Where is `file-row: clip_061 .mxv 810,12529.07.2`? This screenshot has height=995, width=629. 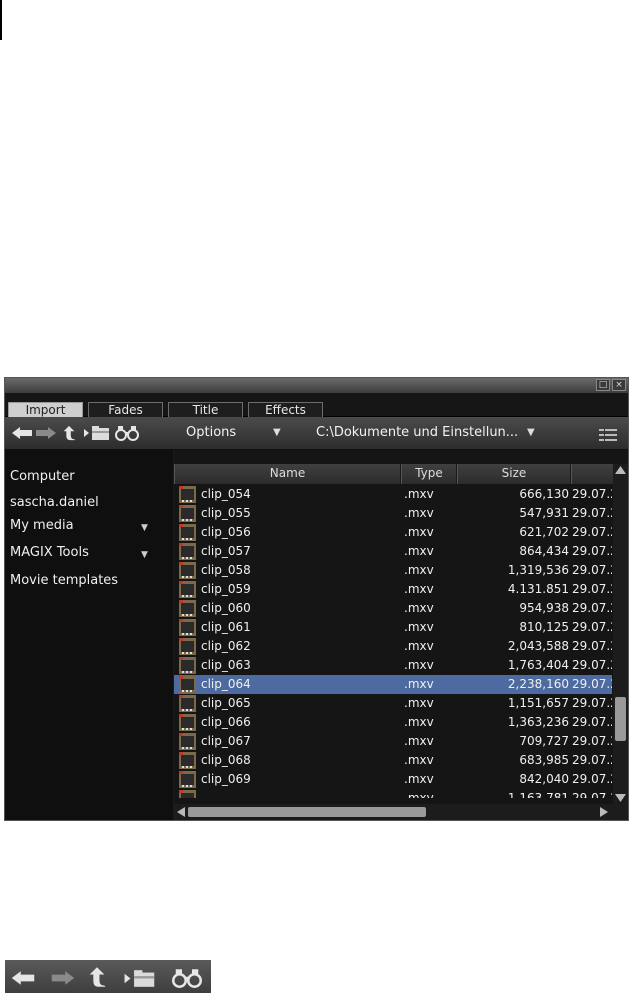
file-row: clip_061 .mxv 810,12529.07.2 is located at coordinates (393, 627).